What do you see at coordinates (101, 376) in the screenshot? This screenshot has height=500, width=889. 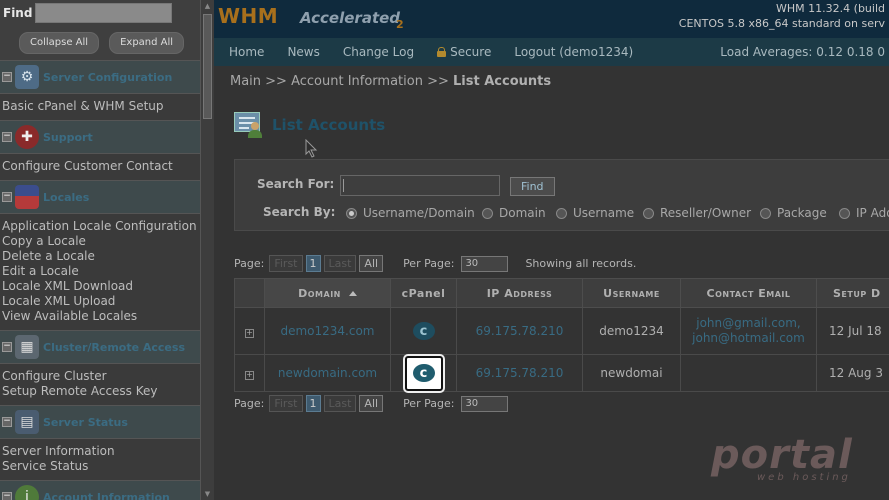 I see `sidebar-link: Configure Cluster` at bounding box center [101, 376].